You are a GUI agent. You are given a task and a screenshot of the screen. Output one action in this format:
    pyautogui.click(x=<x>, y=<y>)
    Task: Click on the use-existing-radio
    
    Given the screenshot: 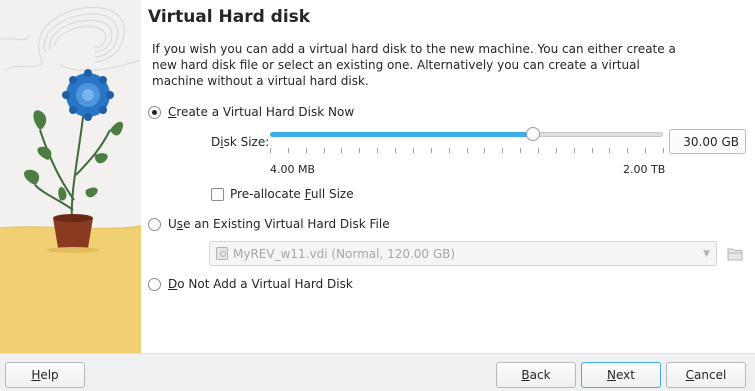 What is the action you would take?
    pyautogui.click(x=154, y=224)
    